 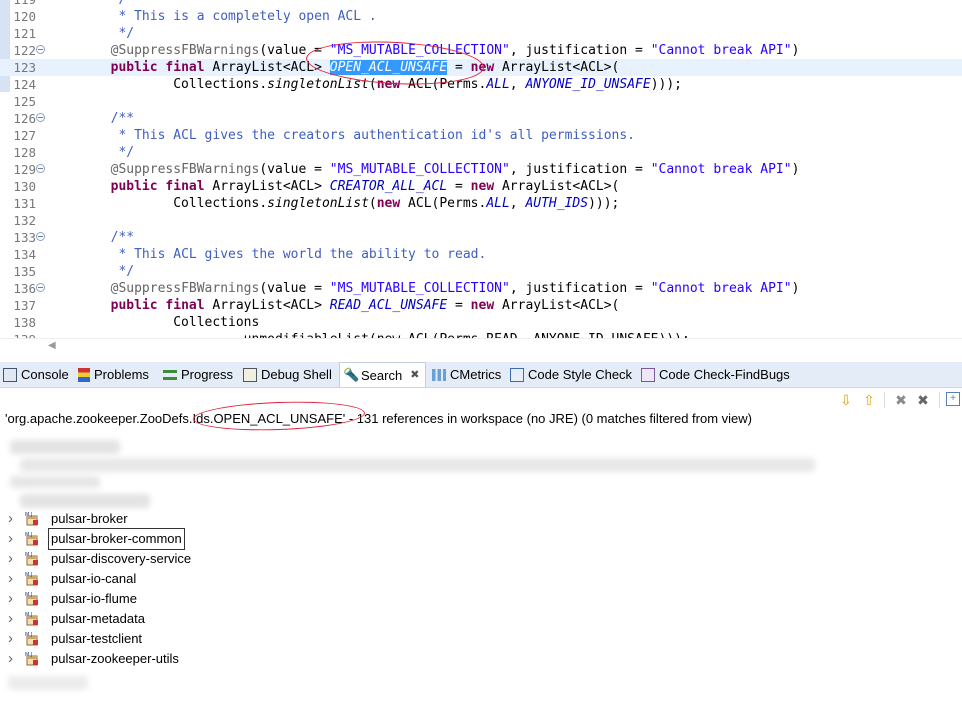 What do you see at coordinates (250, 519) in the screenshot?
I see `result-project-item: › M Jpulsar-broker` at bounding box center [250, 519].